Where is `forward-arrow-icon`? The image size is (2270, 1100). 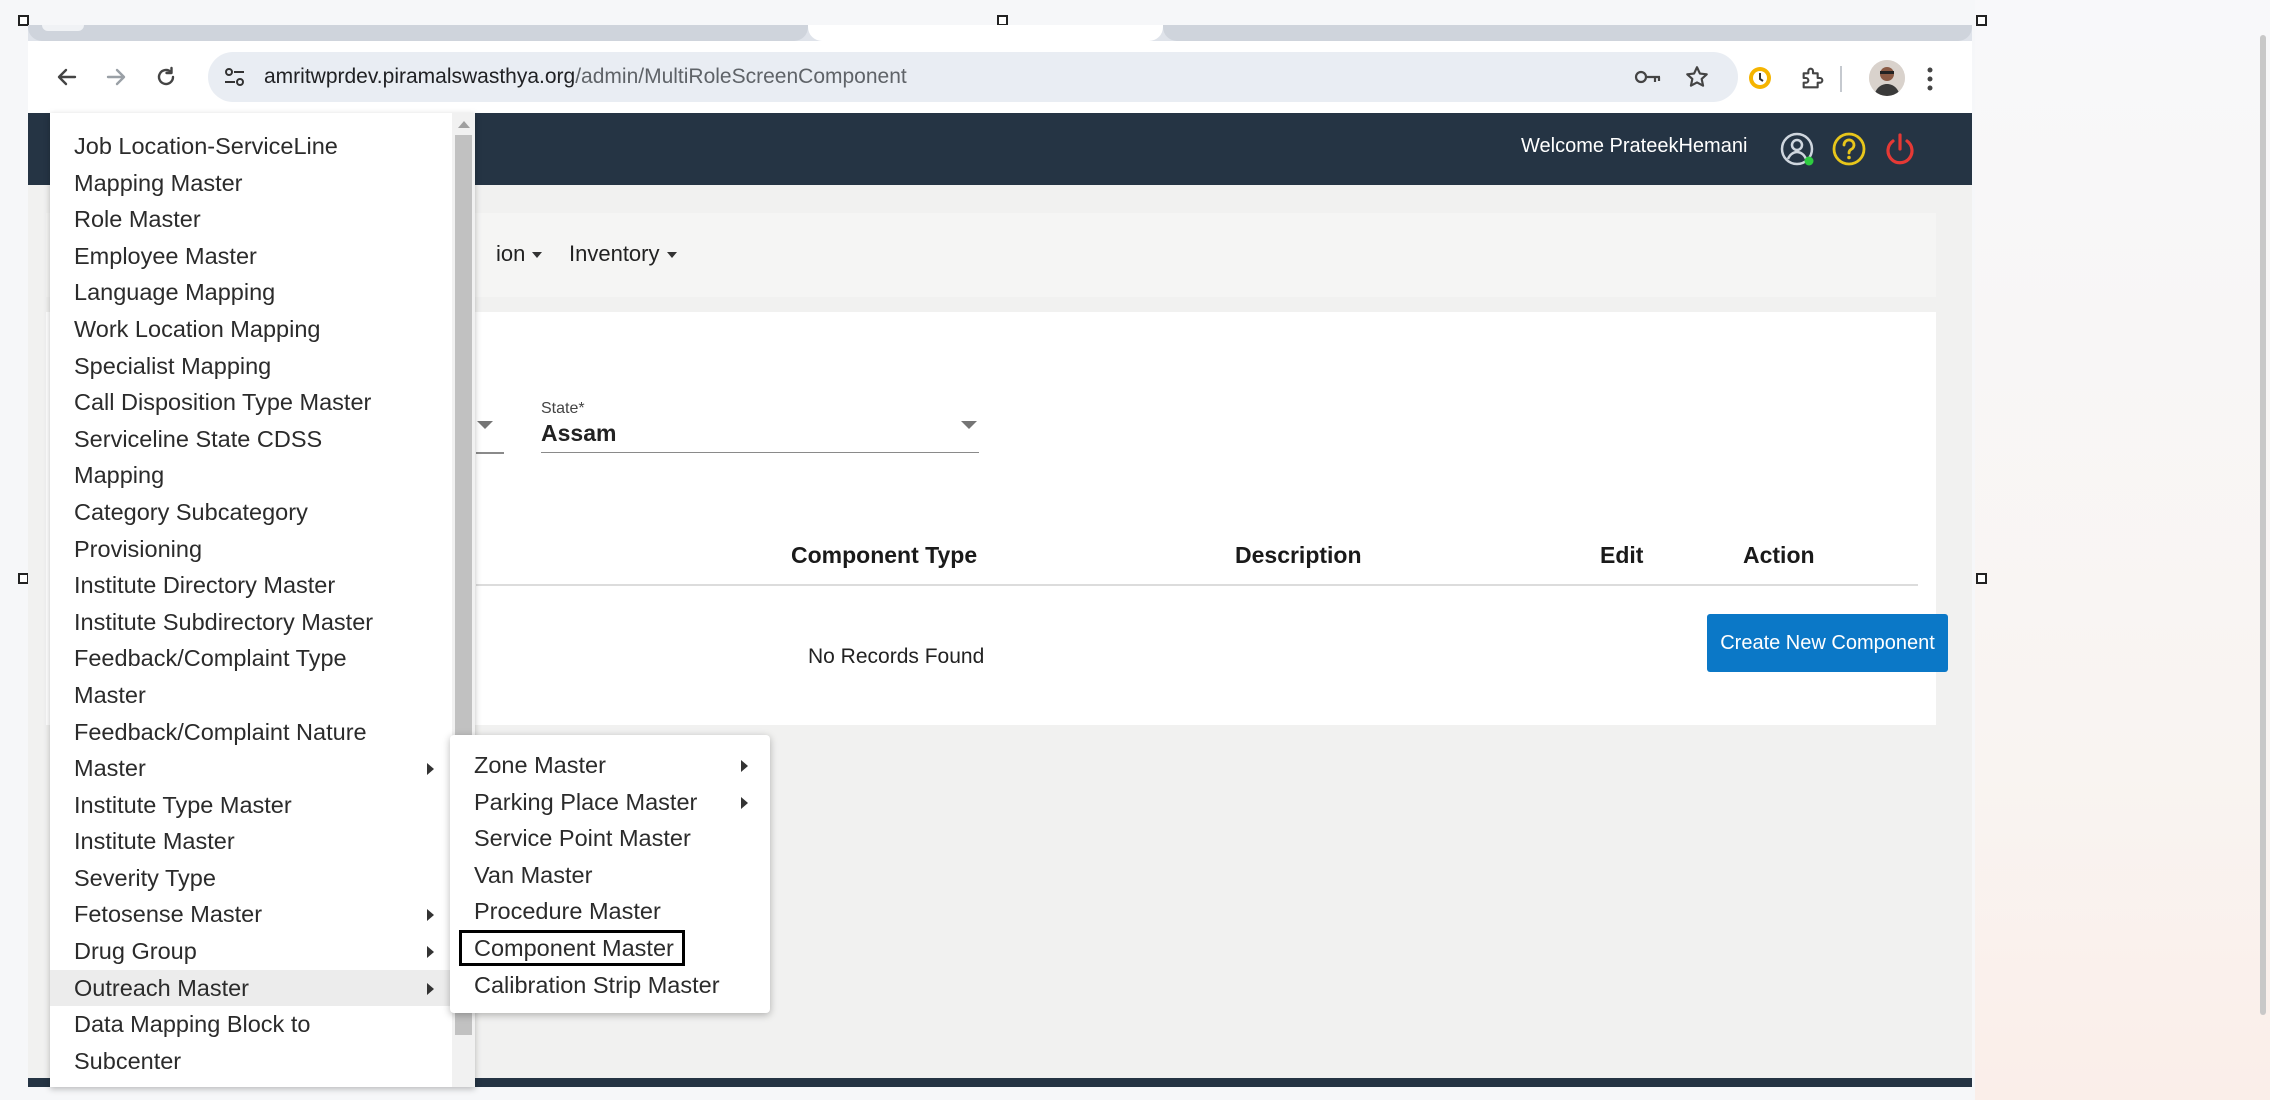
forward-arrow-icon is located at coordinates (116, 77).